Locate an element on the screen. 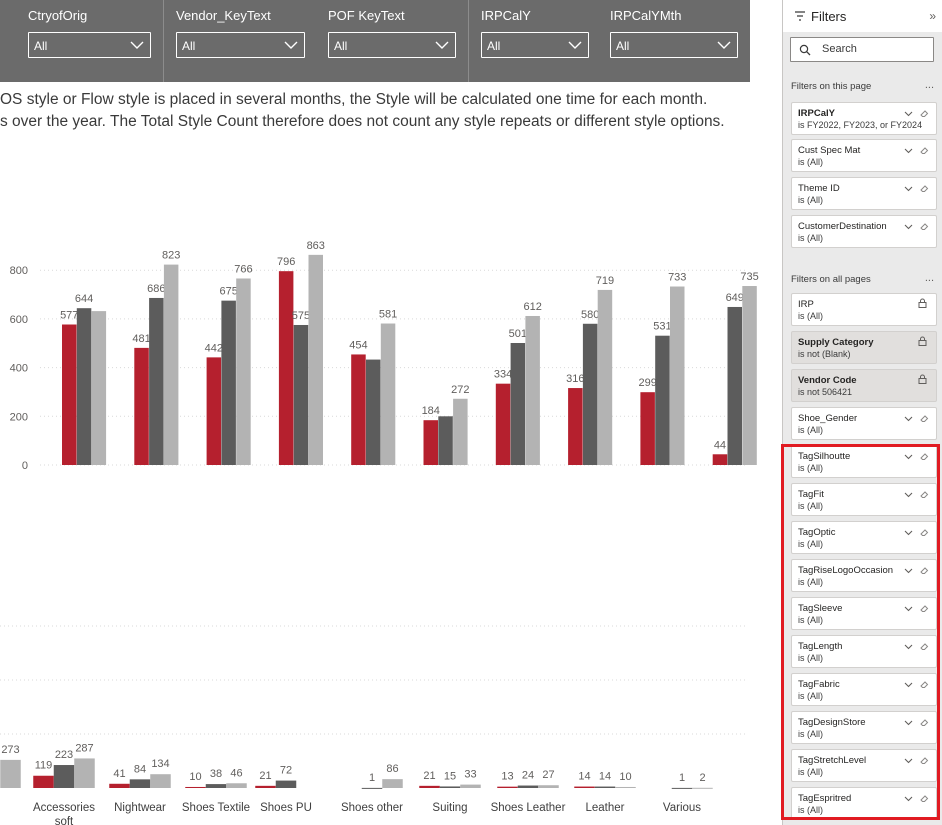  filters-on-all-pages-label: Filters on all pages is located at coordinates (831, 279).